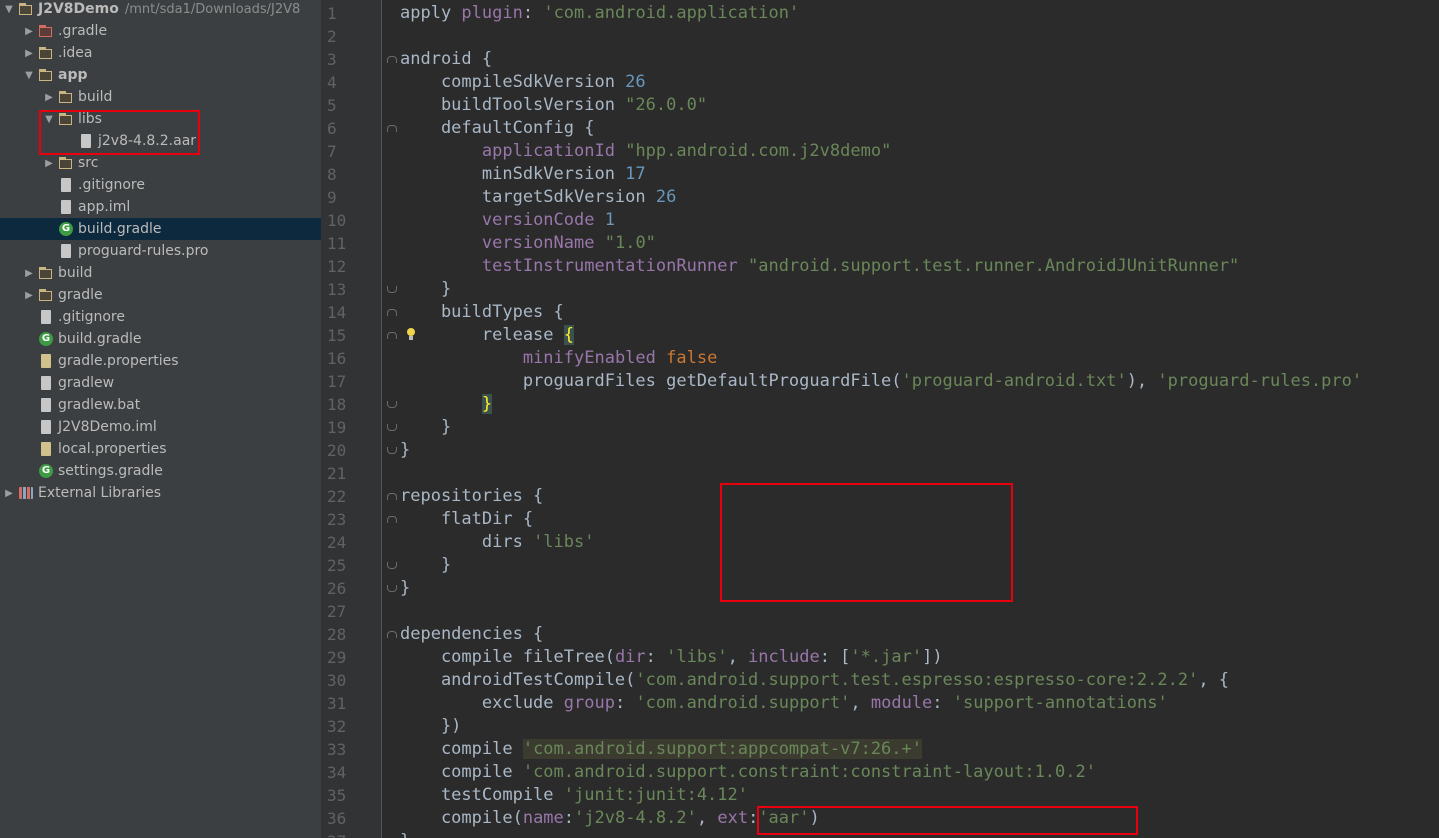  Describe the element at coordinates (160, 405) in the screenshot. I see `tree-item: gradlew.bat` at that location.